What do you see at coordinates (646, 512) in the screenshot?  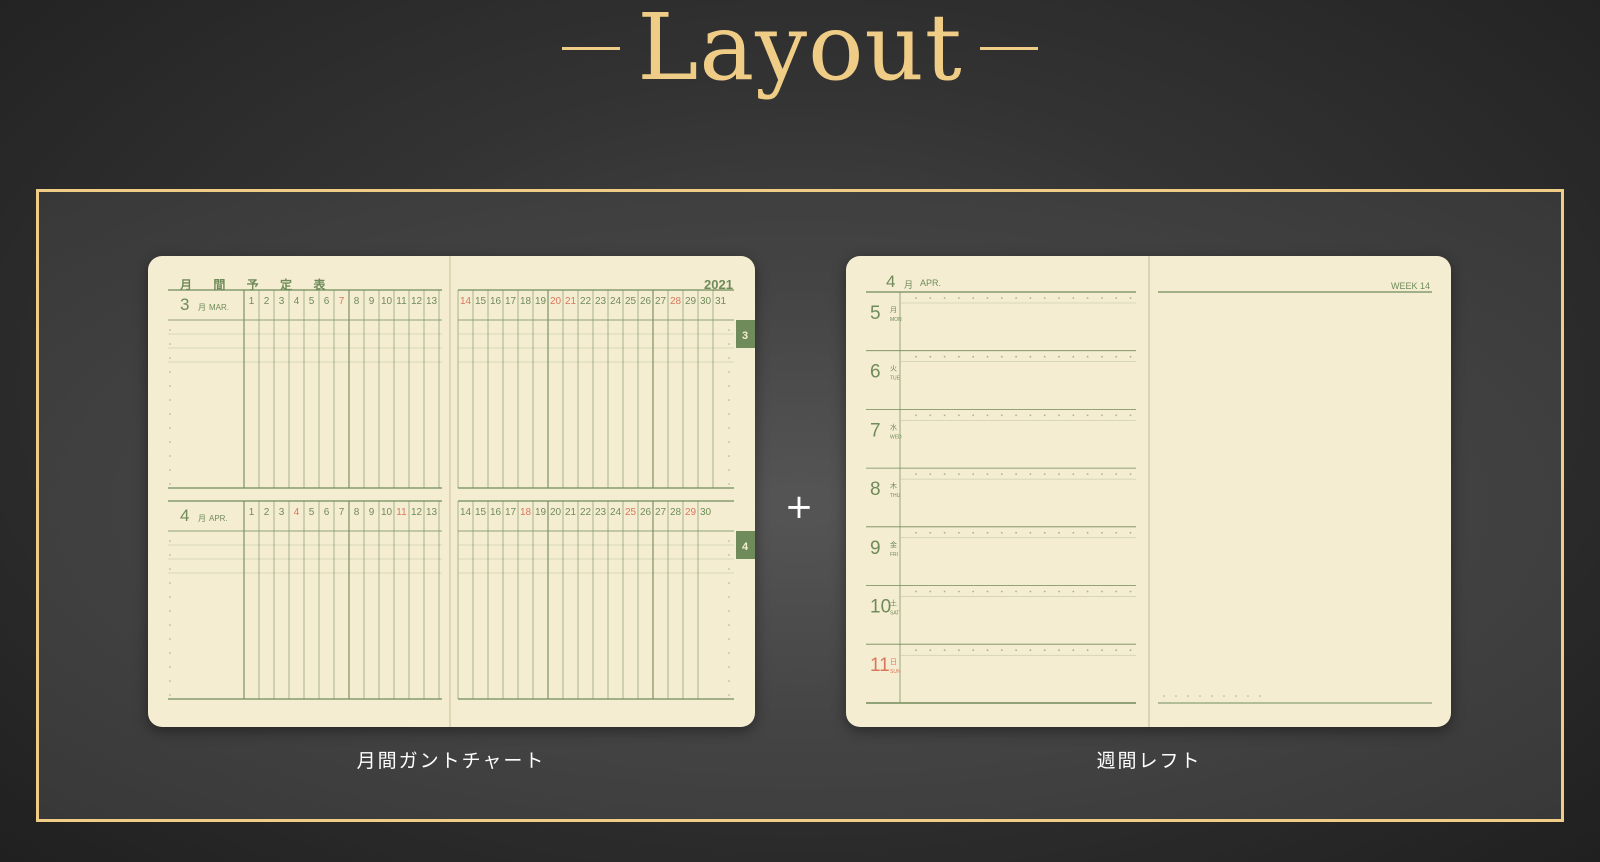 I see `day-number: 26` at bounding box center [646, 512].